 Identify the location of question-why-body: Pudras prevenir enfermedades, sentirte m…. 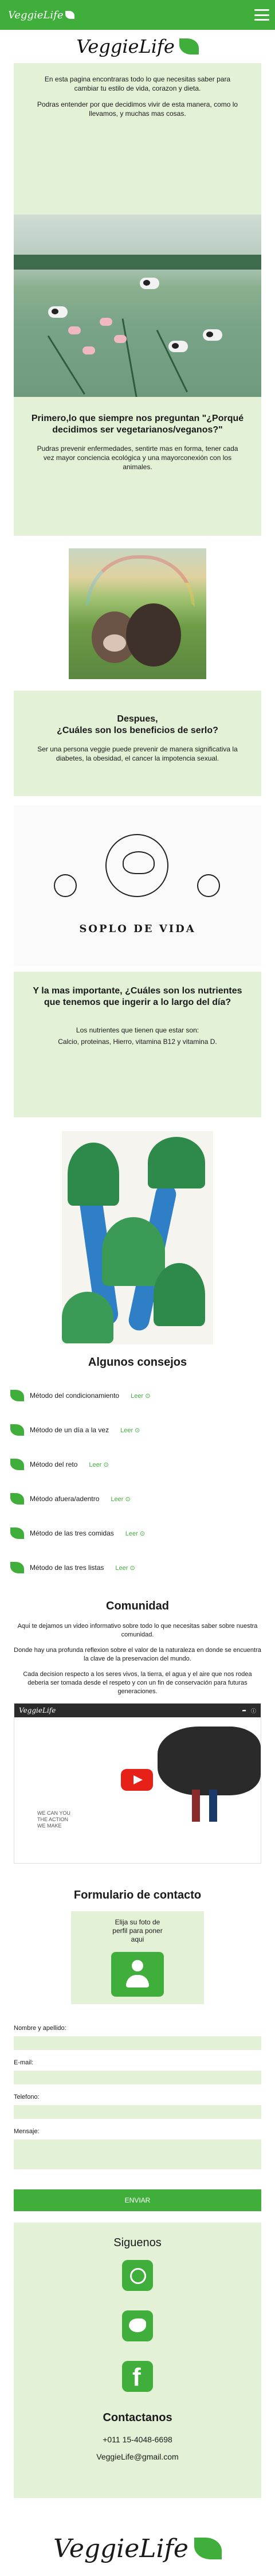
(137, 458).